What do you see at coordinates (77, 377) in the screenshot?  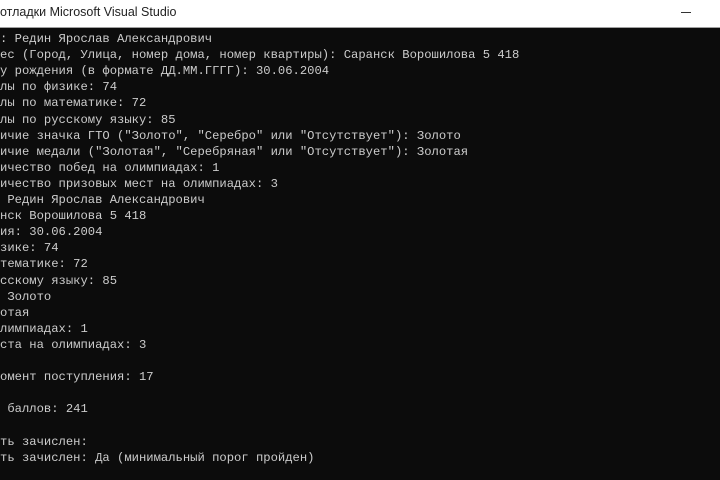 I see `console-line: омент поступления: 17` at bounding box center [77, 377].